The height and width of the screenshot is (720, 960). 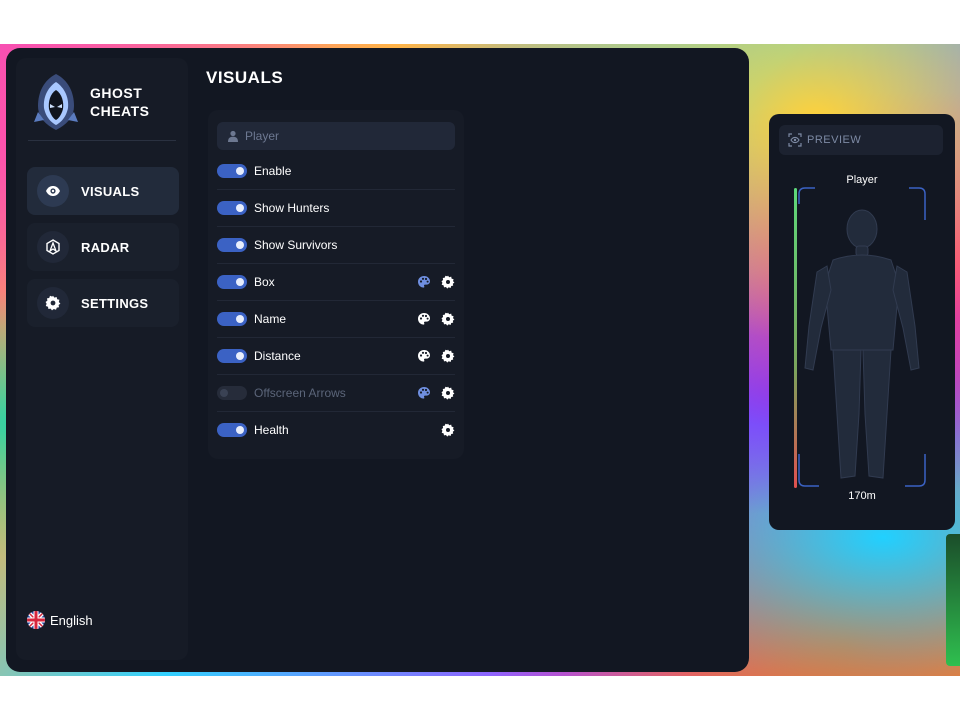 What do you see at coordinates (232, 429) in the screenshot?
I see `health-toggle` at bounding box center [232, 429].